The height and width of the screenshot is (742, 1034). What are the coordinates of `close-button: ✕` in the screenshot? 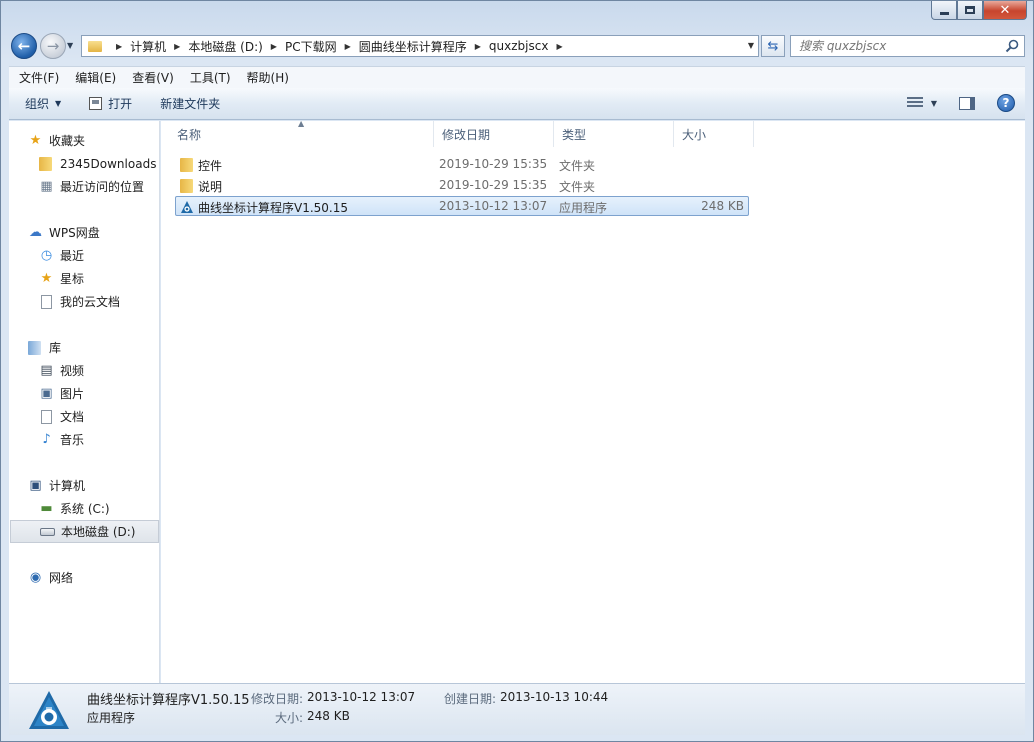 It's located at (1005, 10).